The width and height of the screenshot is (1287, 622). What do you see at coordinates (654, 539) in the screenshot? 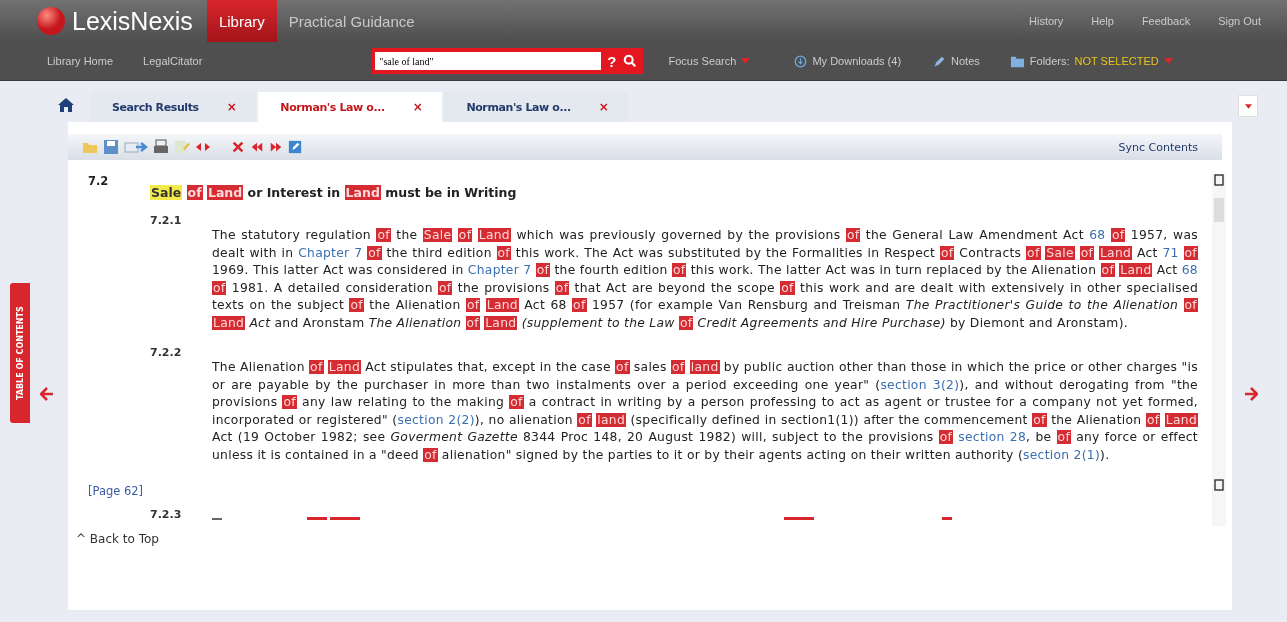
I see `back-to-top-link: ^ Back to Top` at bounding box center [654, 539].